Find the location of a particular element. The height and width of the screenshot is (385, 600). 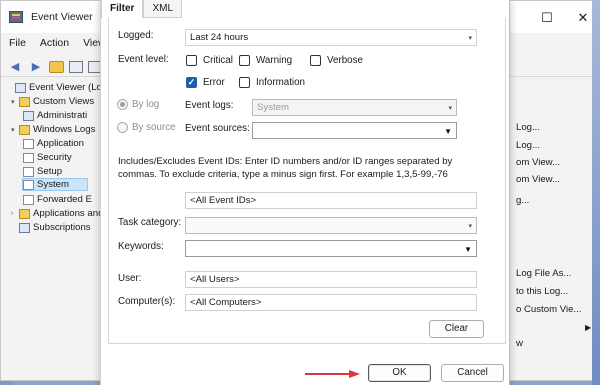

red-arrow-icon is located at coordinates (332, 374).